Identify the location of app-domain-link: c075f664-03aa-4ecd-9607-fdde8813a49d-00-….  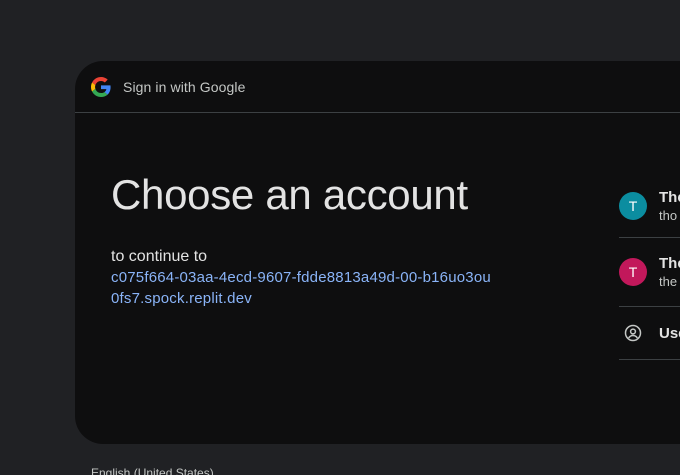
(301, 288).